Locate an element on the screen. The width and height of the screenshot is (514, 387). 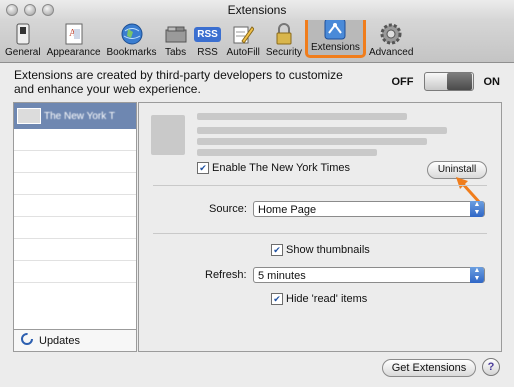
hide-read-checkbox: ✔ Hide 'read' items is located at coordinates (319, 299).